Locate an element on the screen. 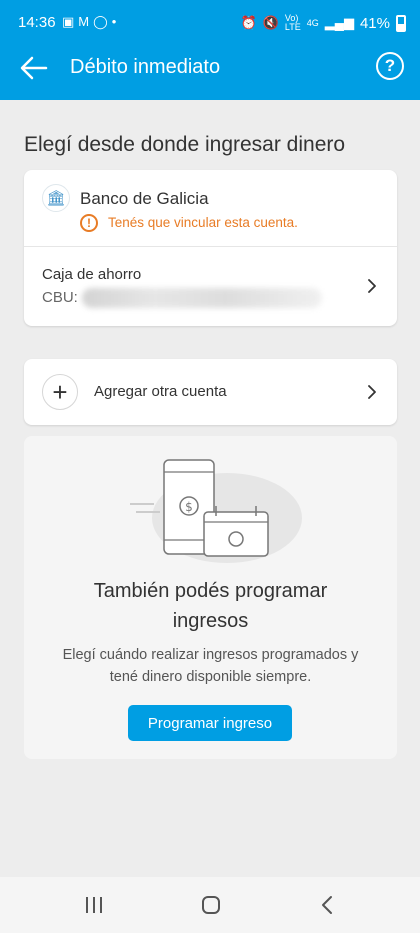  home-icon is located at coordinates (211, 905).